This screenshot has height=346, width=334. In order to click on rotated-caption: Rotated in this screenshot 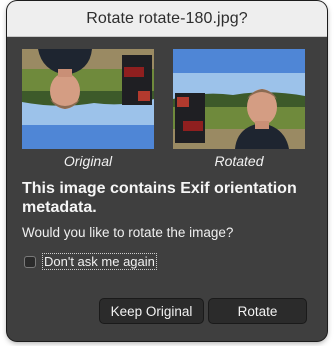, I will do `click(239, 161)`.